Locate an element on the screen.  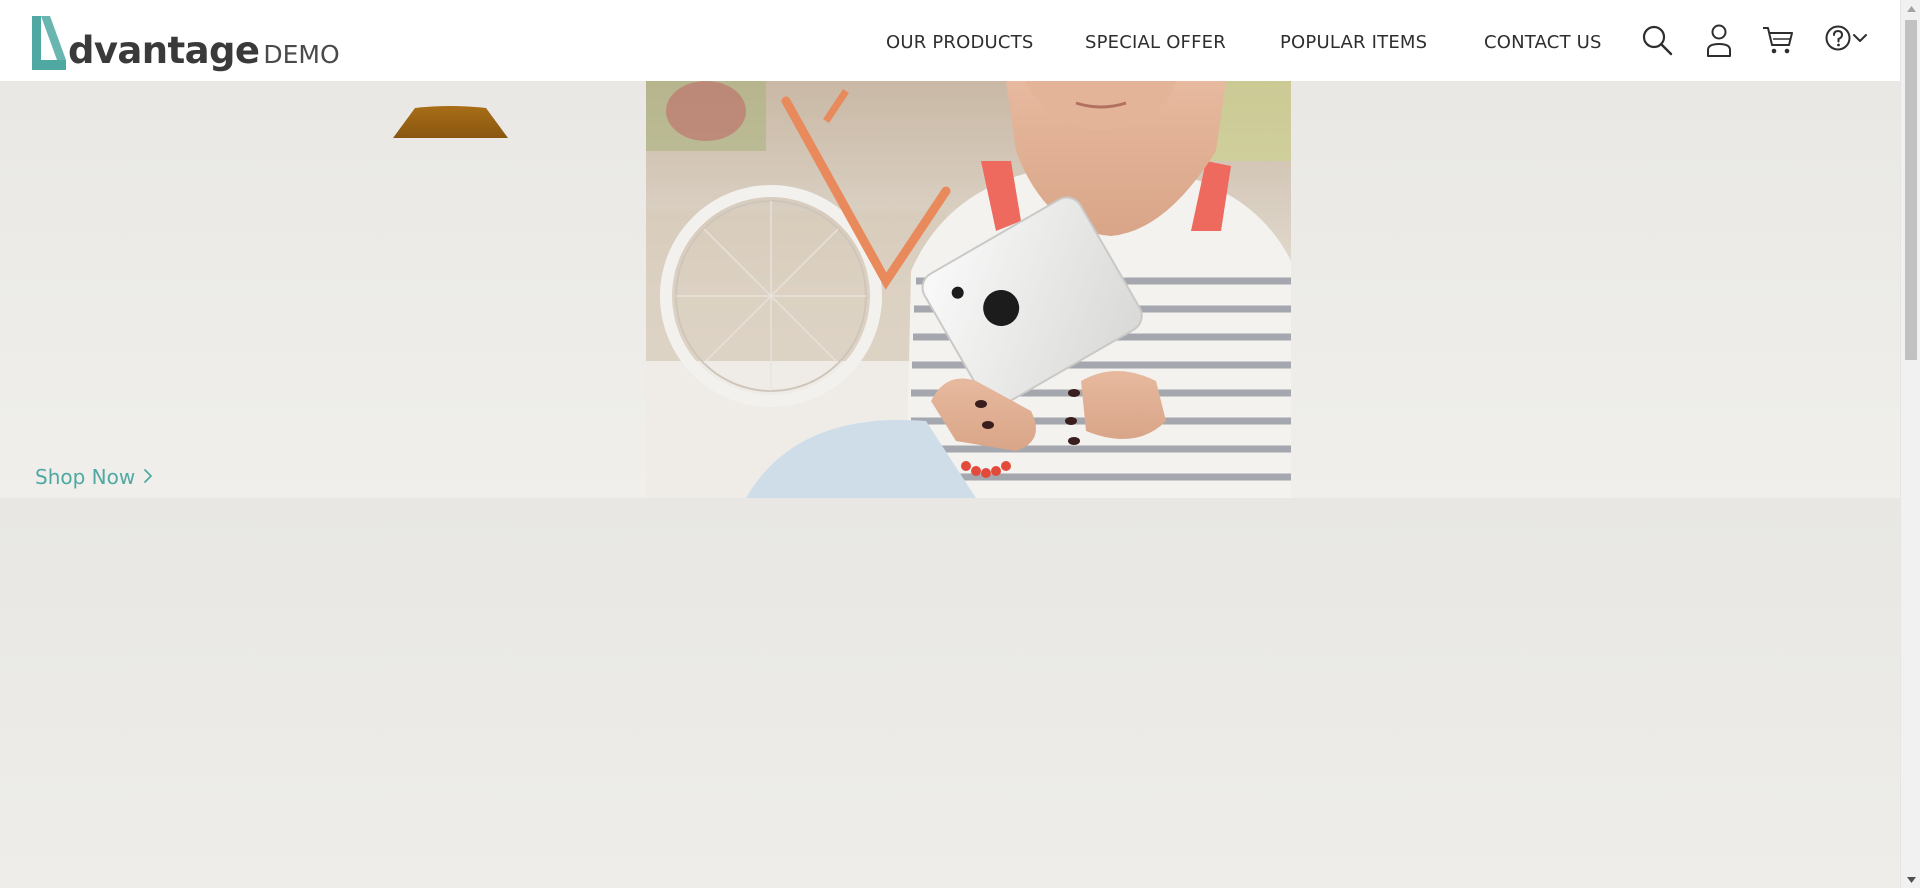
nav-contact-us: CONTACT US is located at coordinates (1543, 42).